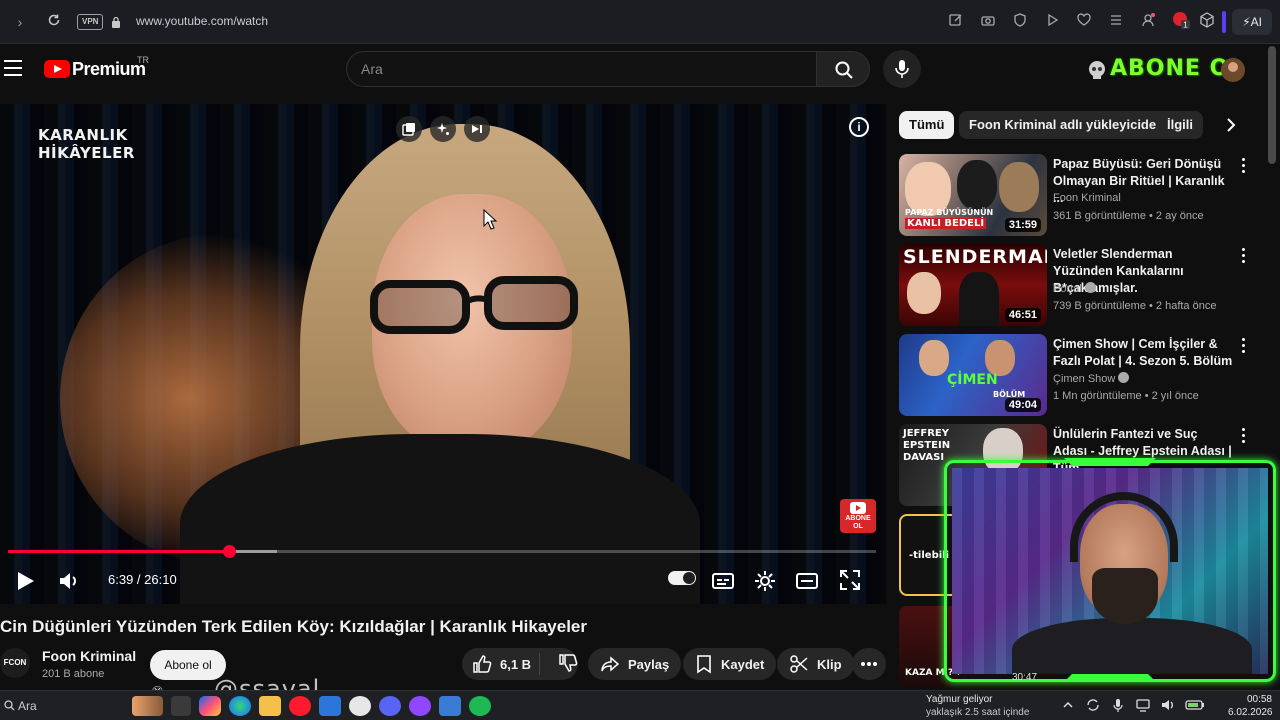  I want to click on player-overlay-buttons, so click(443, 129).